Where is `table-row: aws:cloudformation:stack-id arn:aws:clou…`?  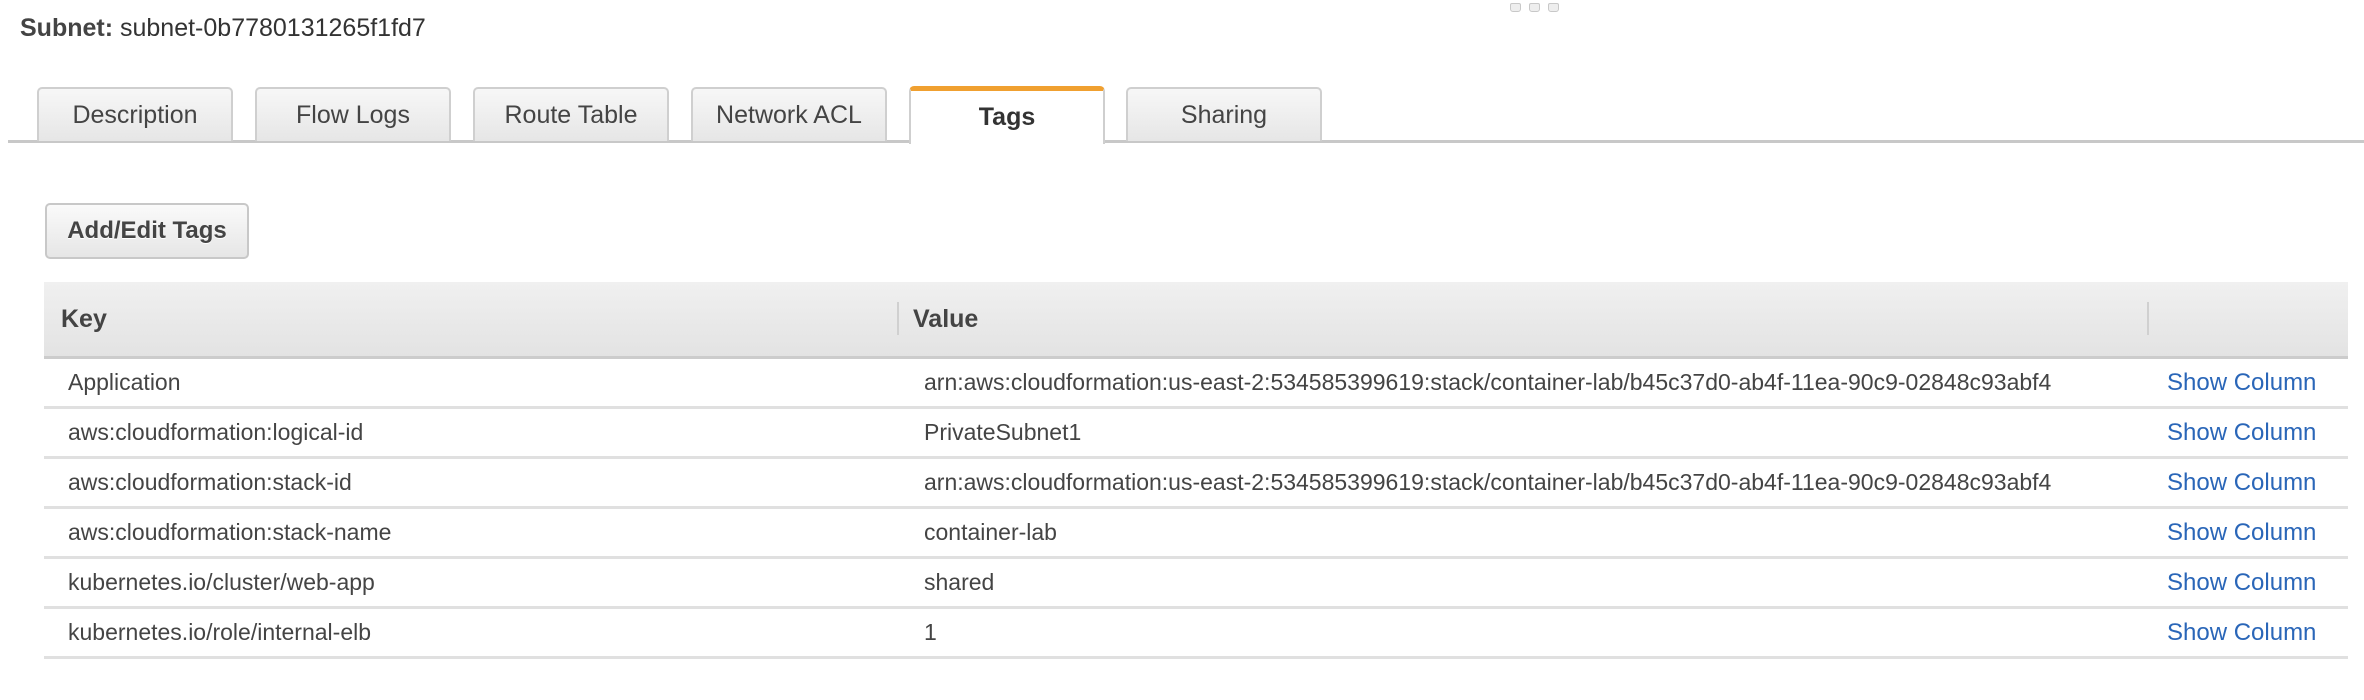
table-row: aws:cloudformation:stack-id arn:aws:clou… is located at coordinates (1196, 484).